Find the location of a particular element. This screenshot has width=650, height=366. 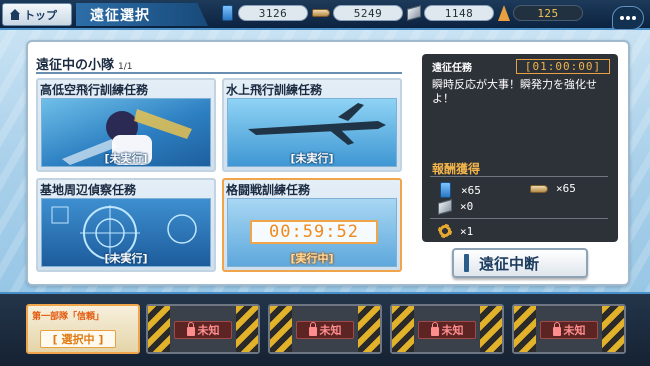

reward-gear: ×1 is located at coordinates (455, 231).